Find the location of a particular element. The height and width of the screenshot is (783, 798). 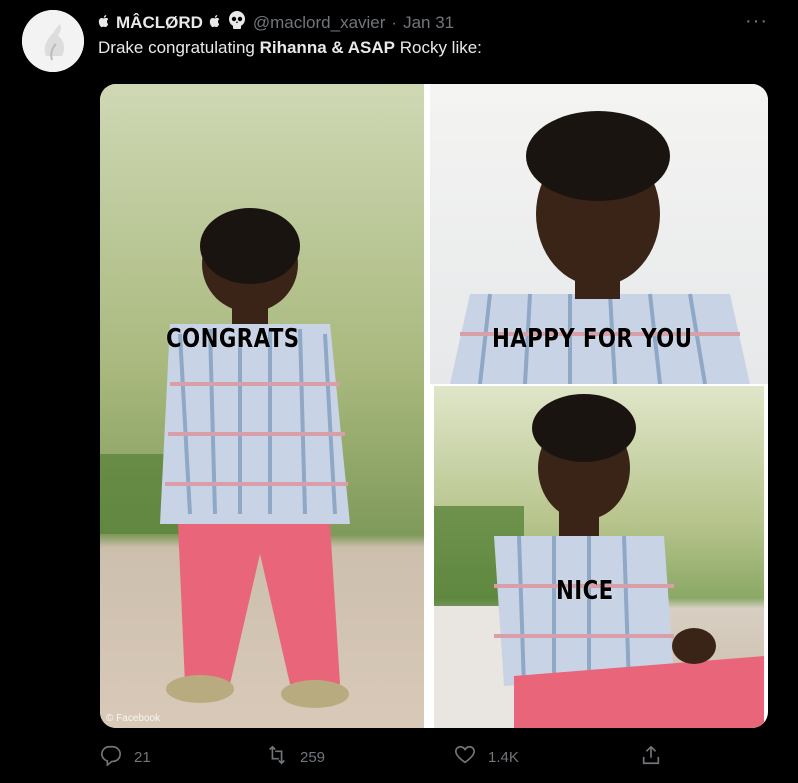

author-handle: @maclord_xavier is located at coordinates (319, 23).